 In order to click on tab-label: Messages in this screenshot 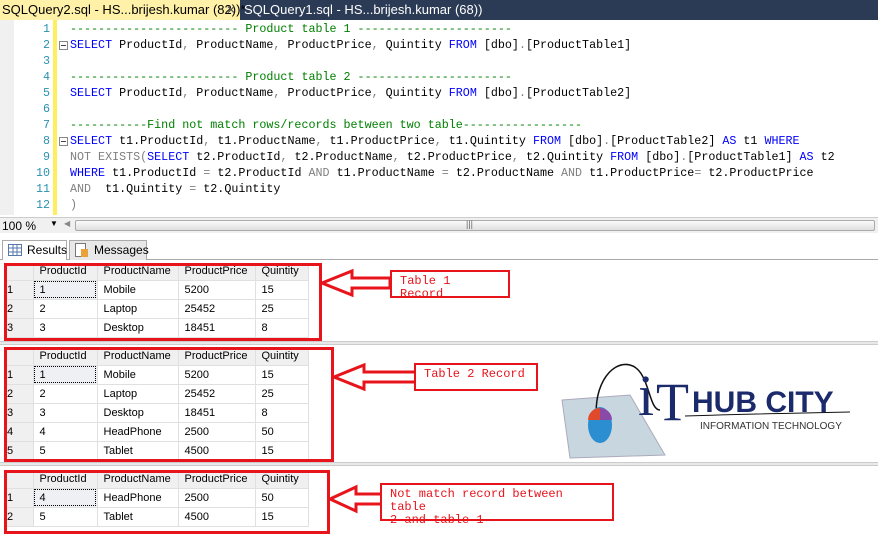, I will do `click(121, 250)`.